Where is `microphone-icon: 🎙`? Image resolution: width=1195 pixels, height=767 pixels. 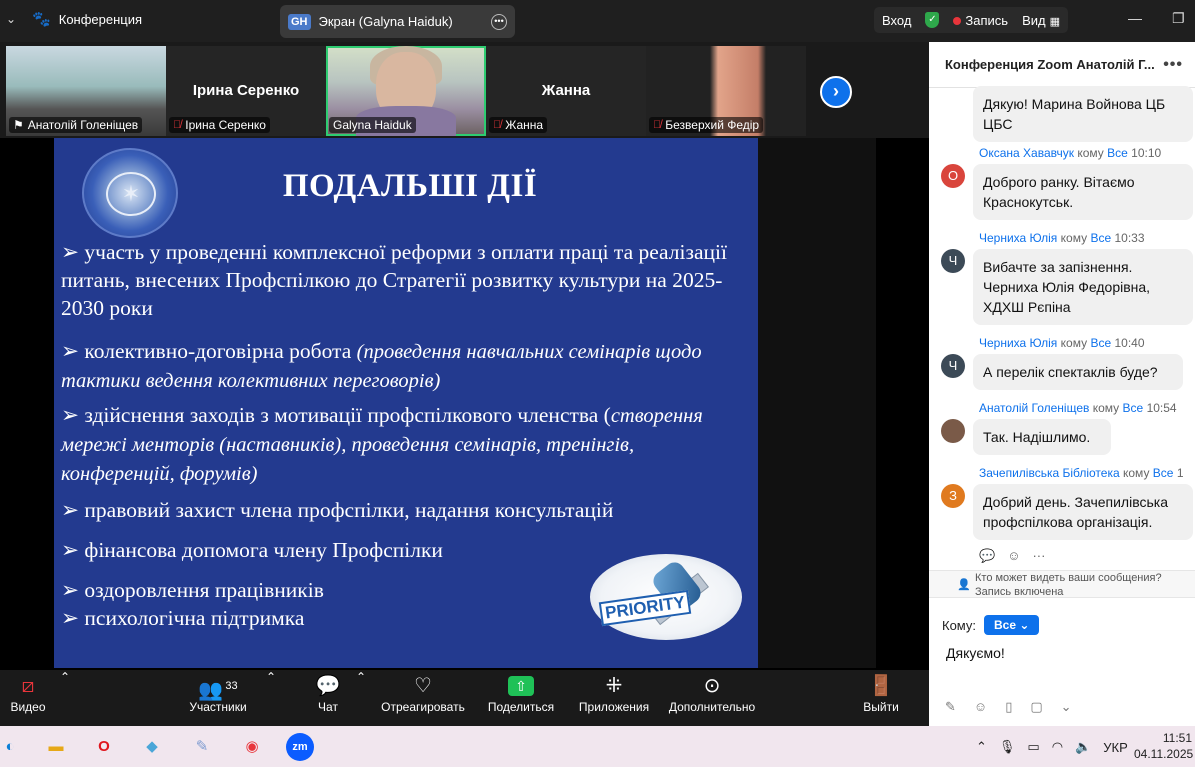 microphone-icon: 🎙 is located at coordinates (1007, 747).